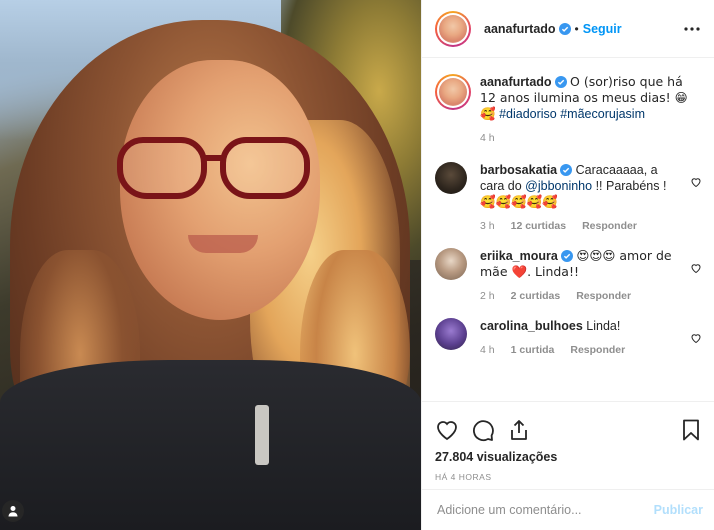  What do you see at coordinates (629, 186) in the screenshot?
I see `comment-text: !! Parabéns !` at bounding box center [629, 186].